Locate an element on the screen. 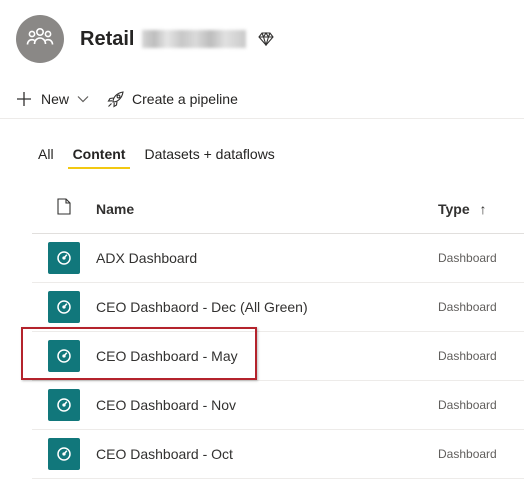 The image size is (524, 483). plus-icon is located at coordinates (24, 99).